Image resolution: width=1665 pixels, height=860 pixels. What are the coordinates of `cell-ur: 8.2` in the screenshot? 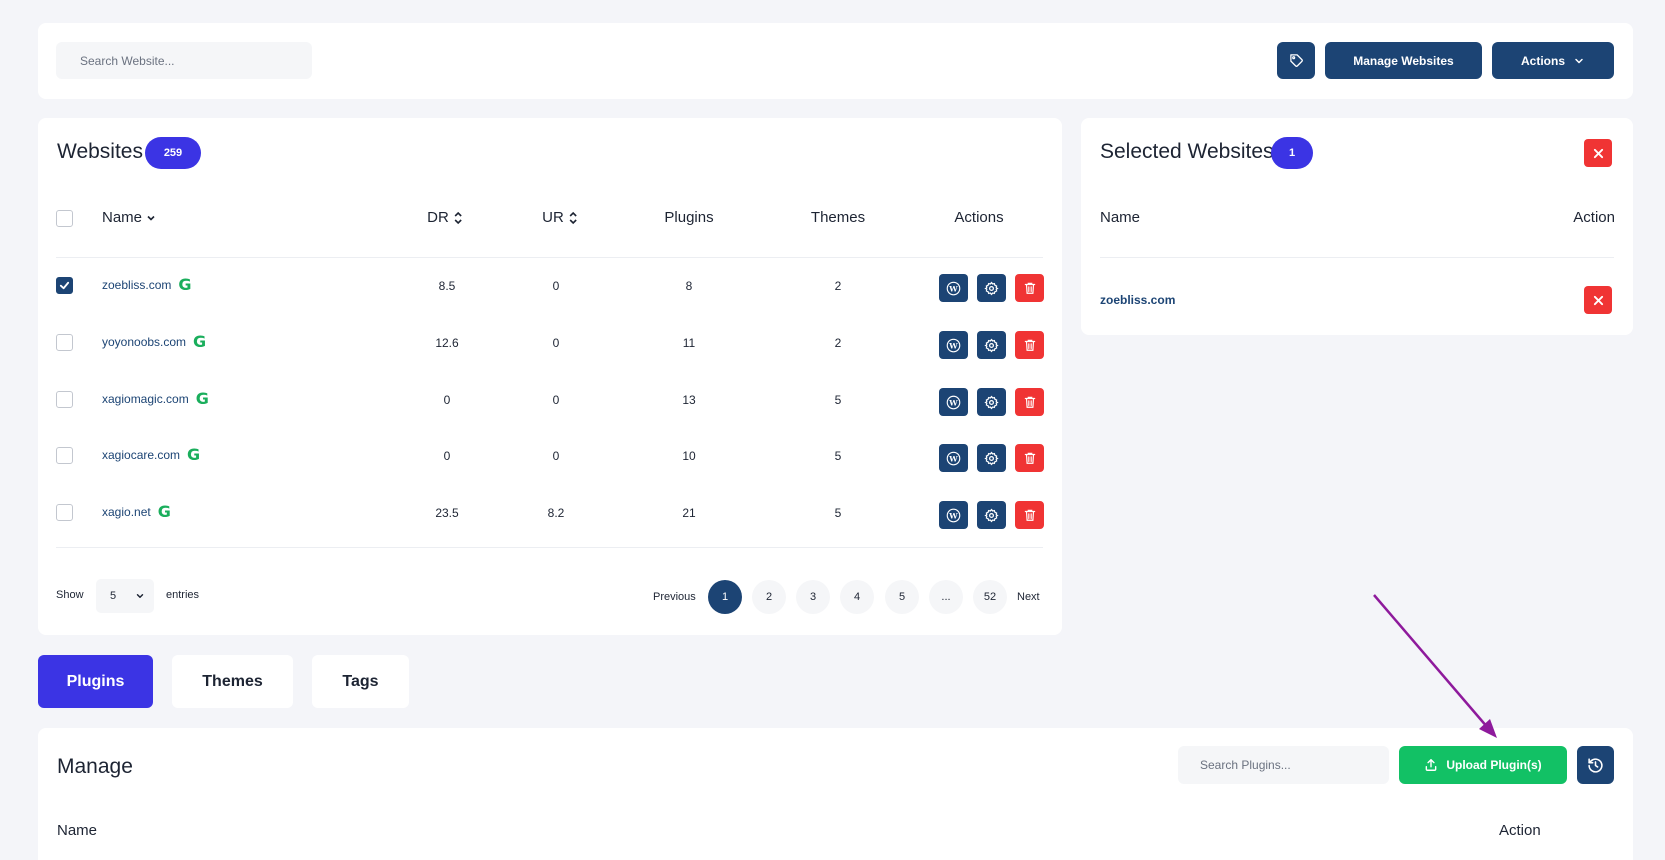 It's located at (556, 513).